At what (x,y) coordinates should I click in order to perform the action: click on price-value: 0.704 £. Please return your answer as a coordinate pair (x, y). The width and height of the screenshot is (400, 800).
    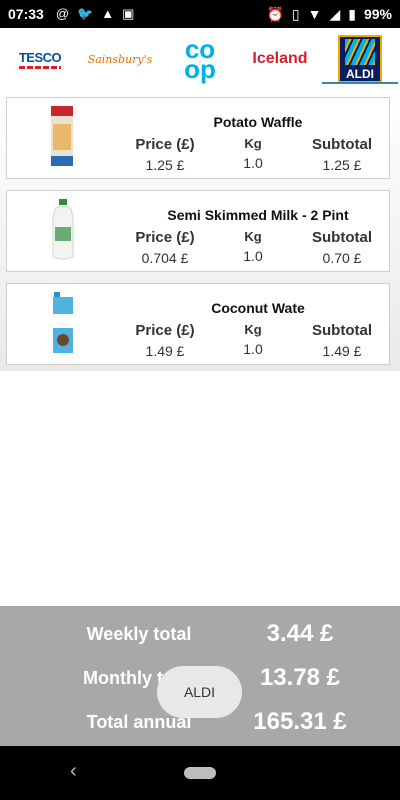
    Looking at the image, I should click on (165, 258).